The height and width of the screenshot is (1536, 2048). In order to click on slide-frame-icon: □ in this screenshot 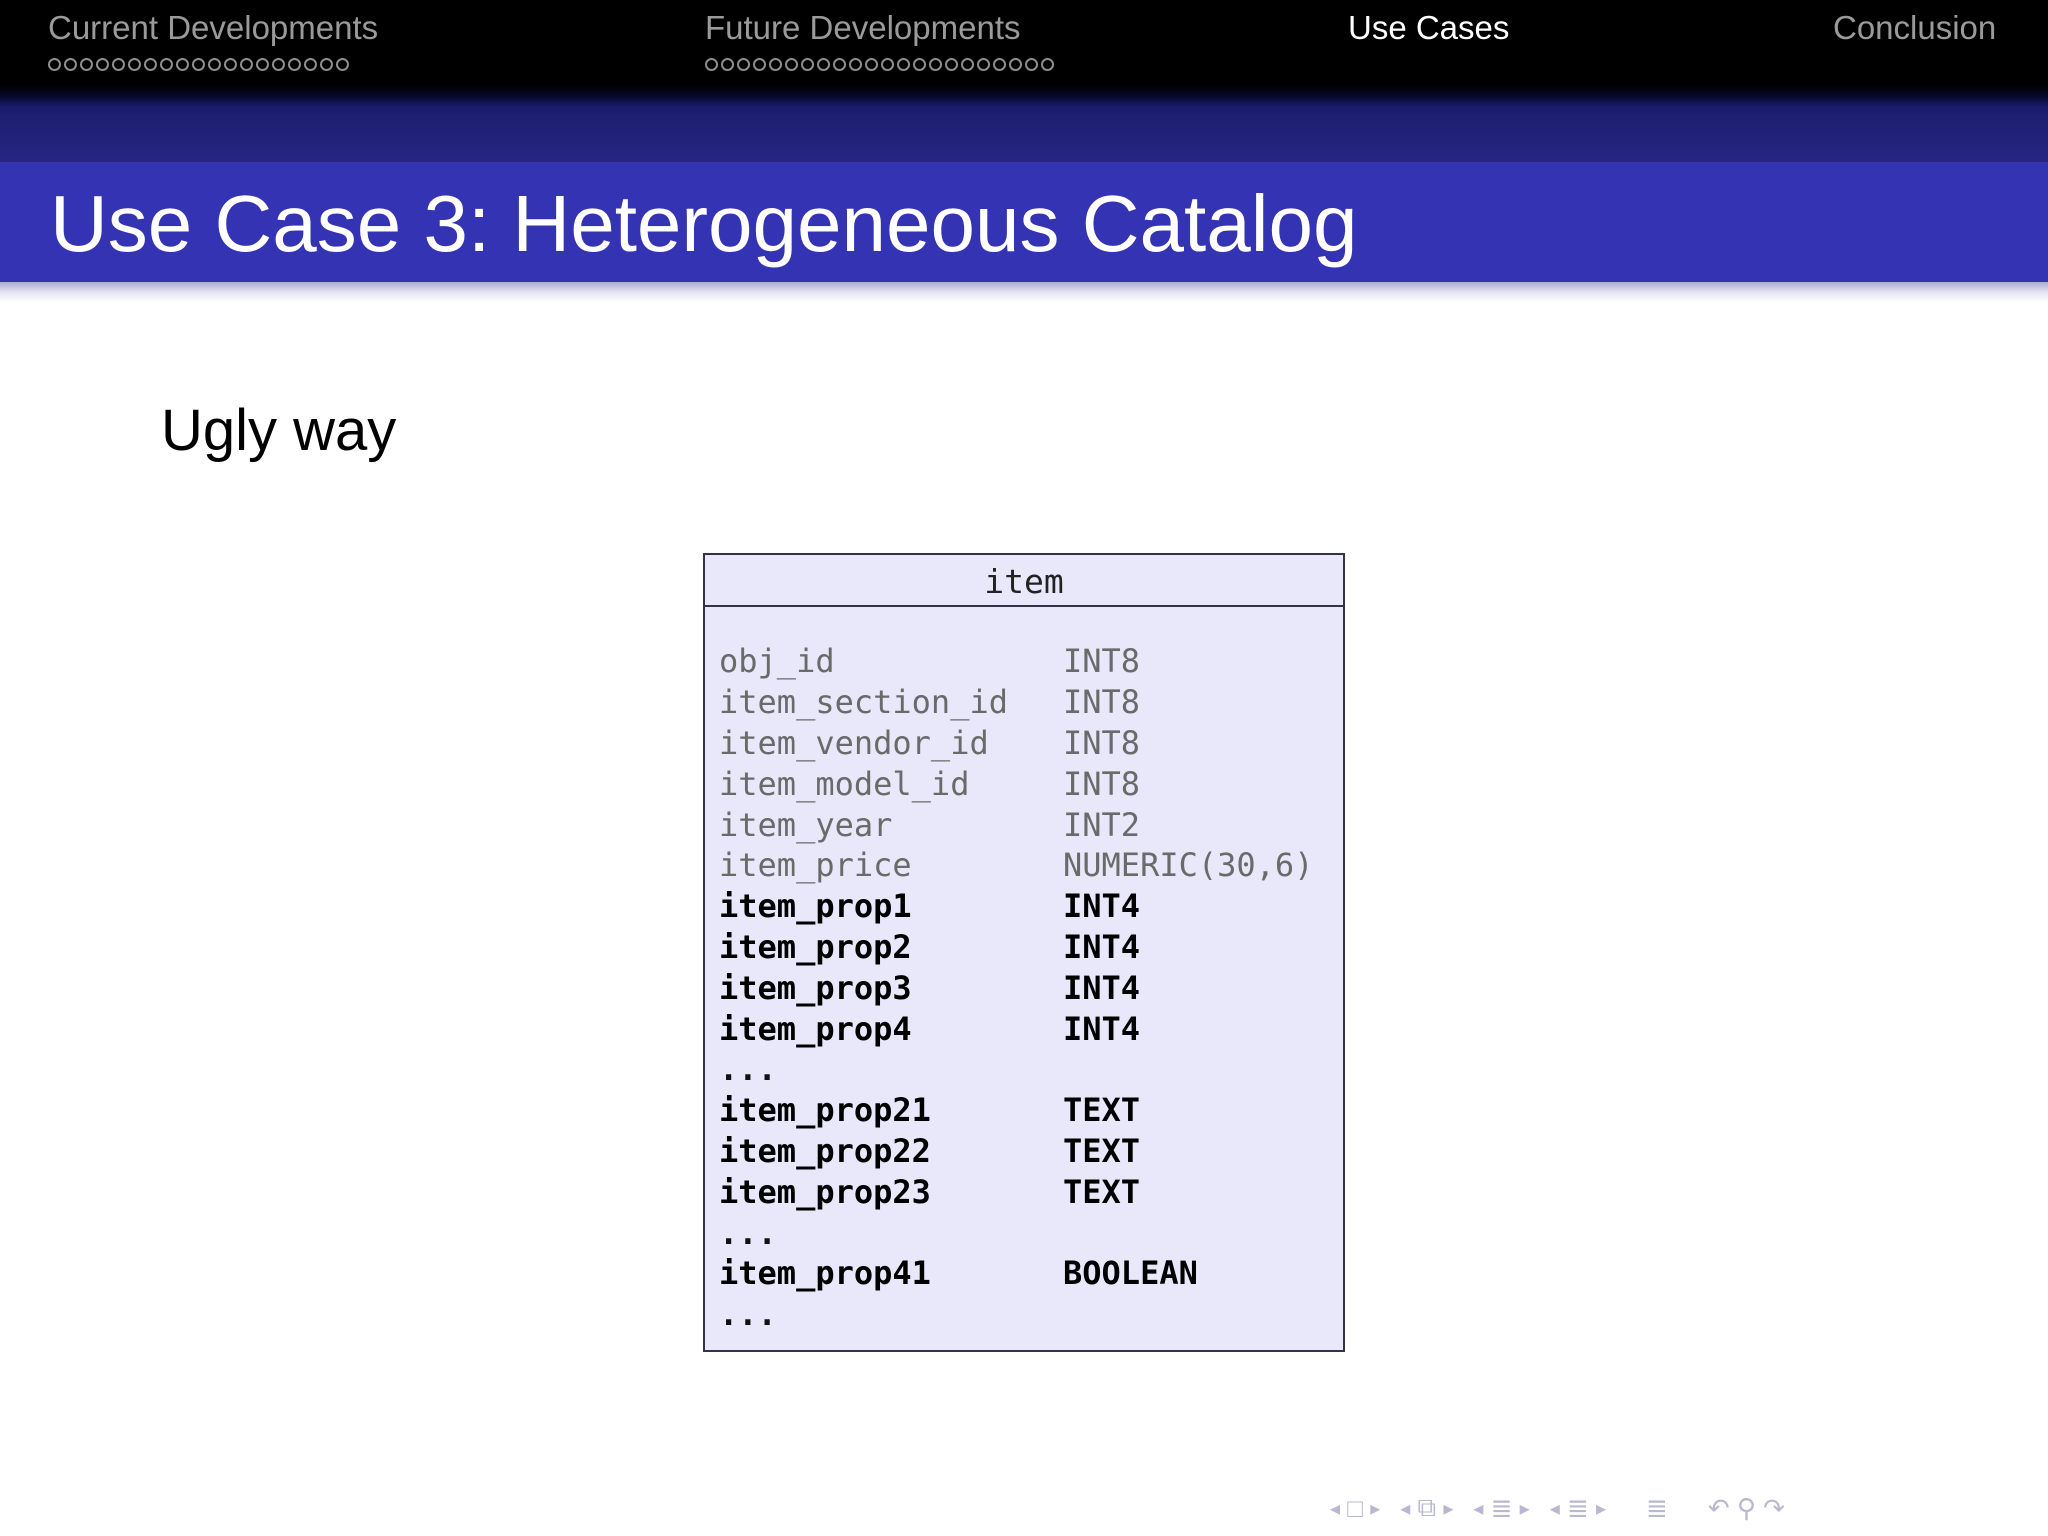, I will do `click(1355, 1508)`.